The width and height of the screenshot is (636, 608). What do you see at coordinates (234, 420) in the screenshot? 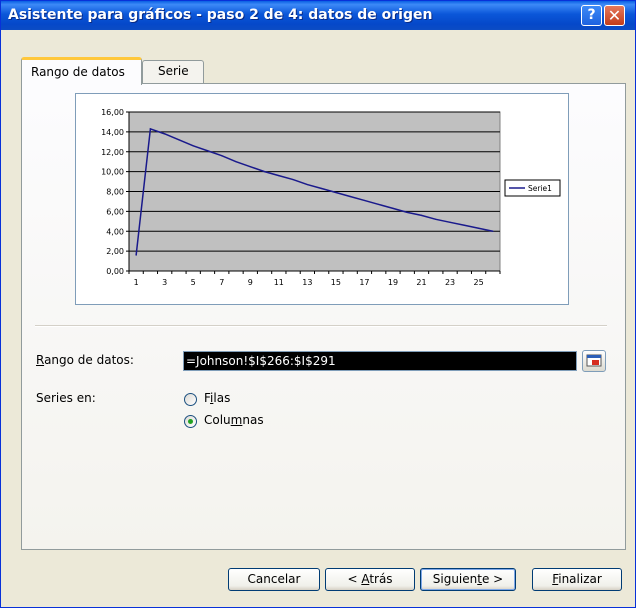
I see `radio-columnas-label: Columnas` at bounding box center [234, 420].